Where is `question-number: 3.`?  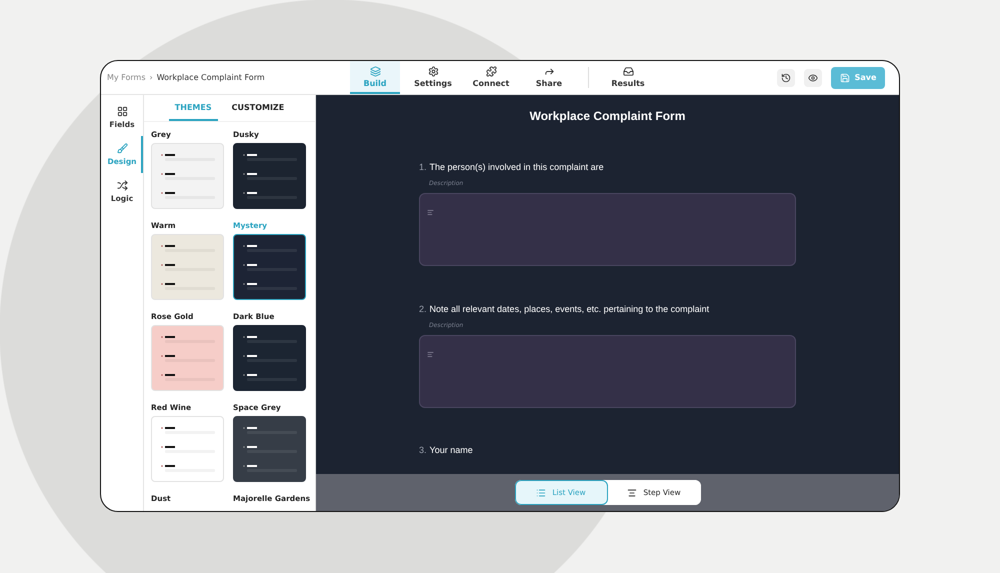 question-number: 3. is located at coordinates (423, 450).